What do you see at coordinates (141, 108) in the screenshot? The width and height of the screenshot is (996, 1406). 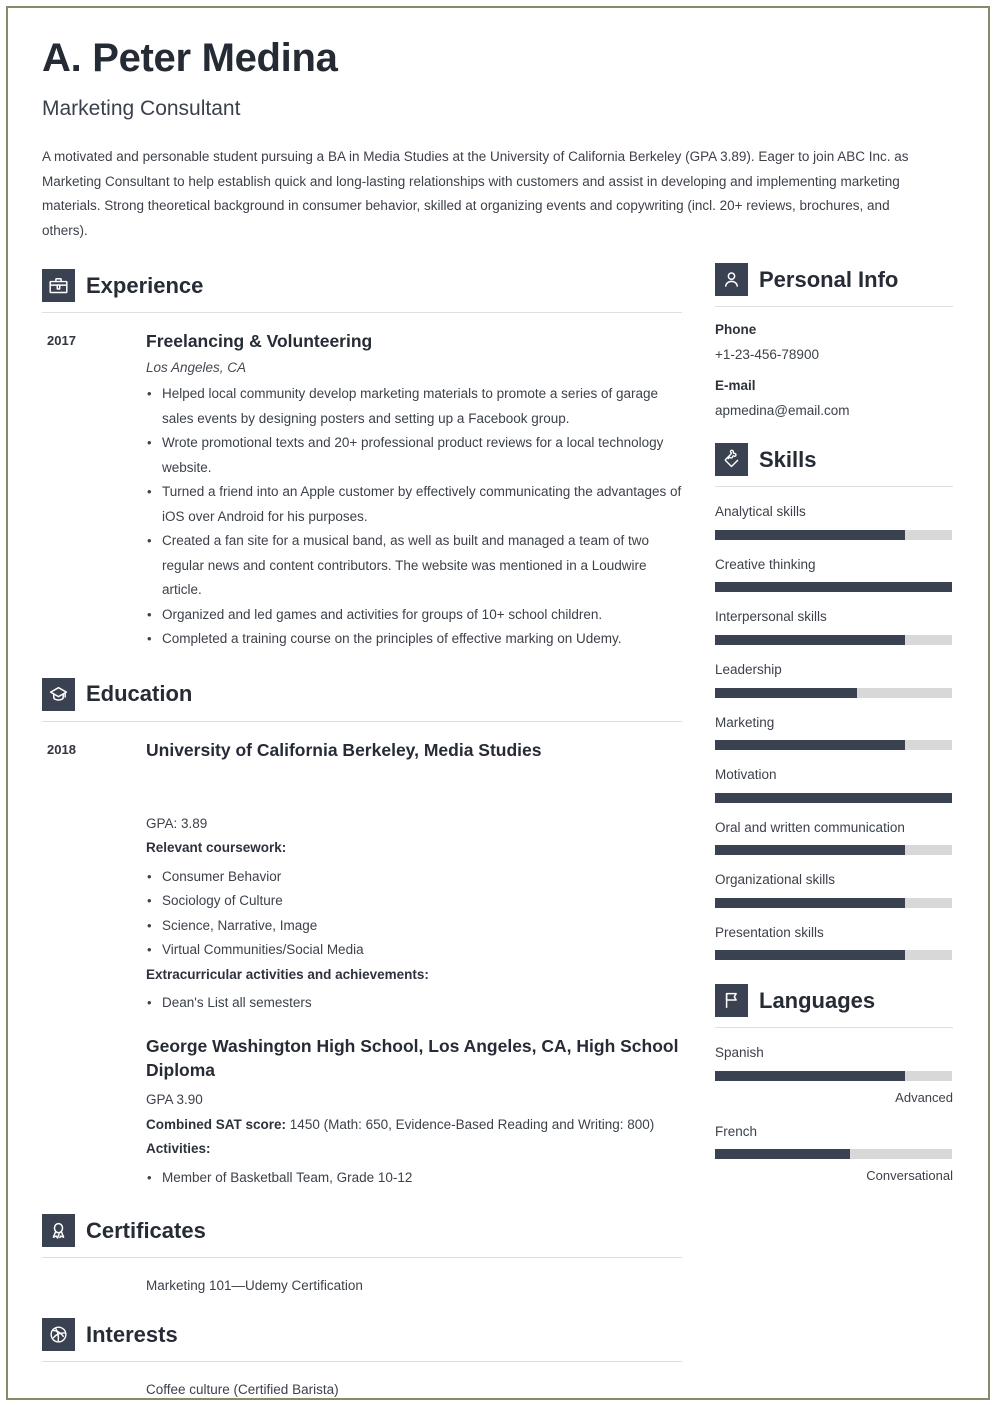 I see `job-title: Marketing Consultant` at bounding box center [141, 108].